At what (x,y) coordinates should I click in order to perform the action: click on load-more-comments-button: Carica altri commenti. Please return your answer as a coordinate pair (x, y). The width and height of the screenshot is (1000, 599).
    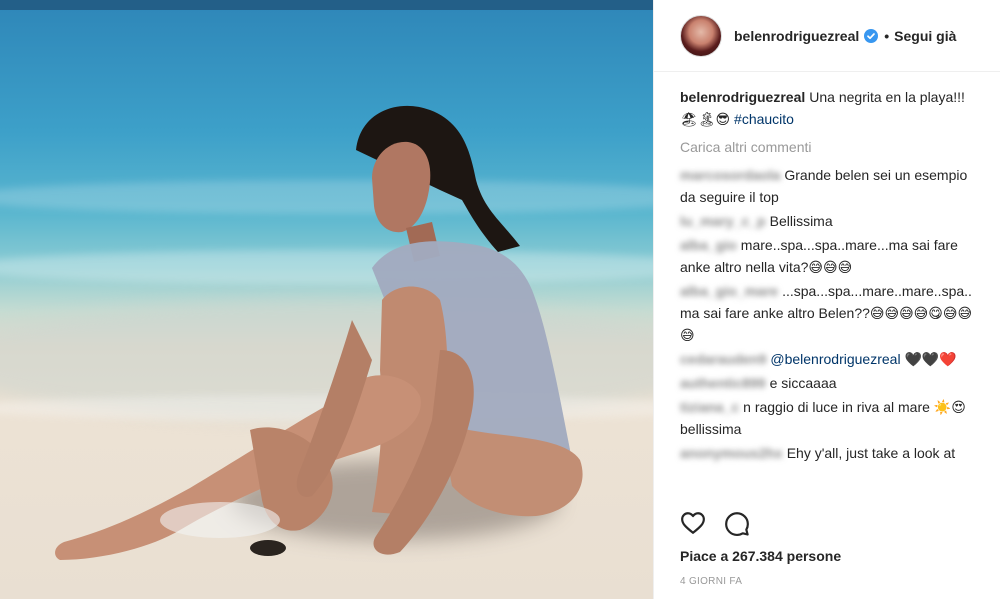
    Looking at the image, I should click on (830, 147).